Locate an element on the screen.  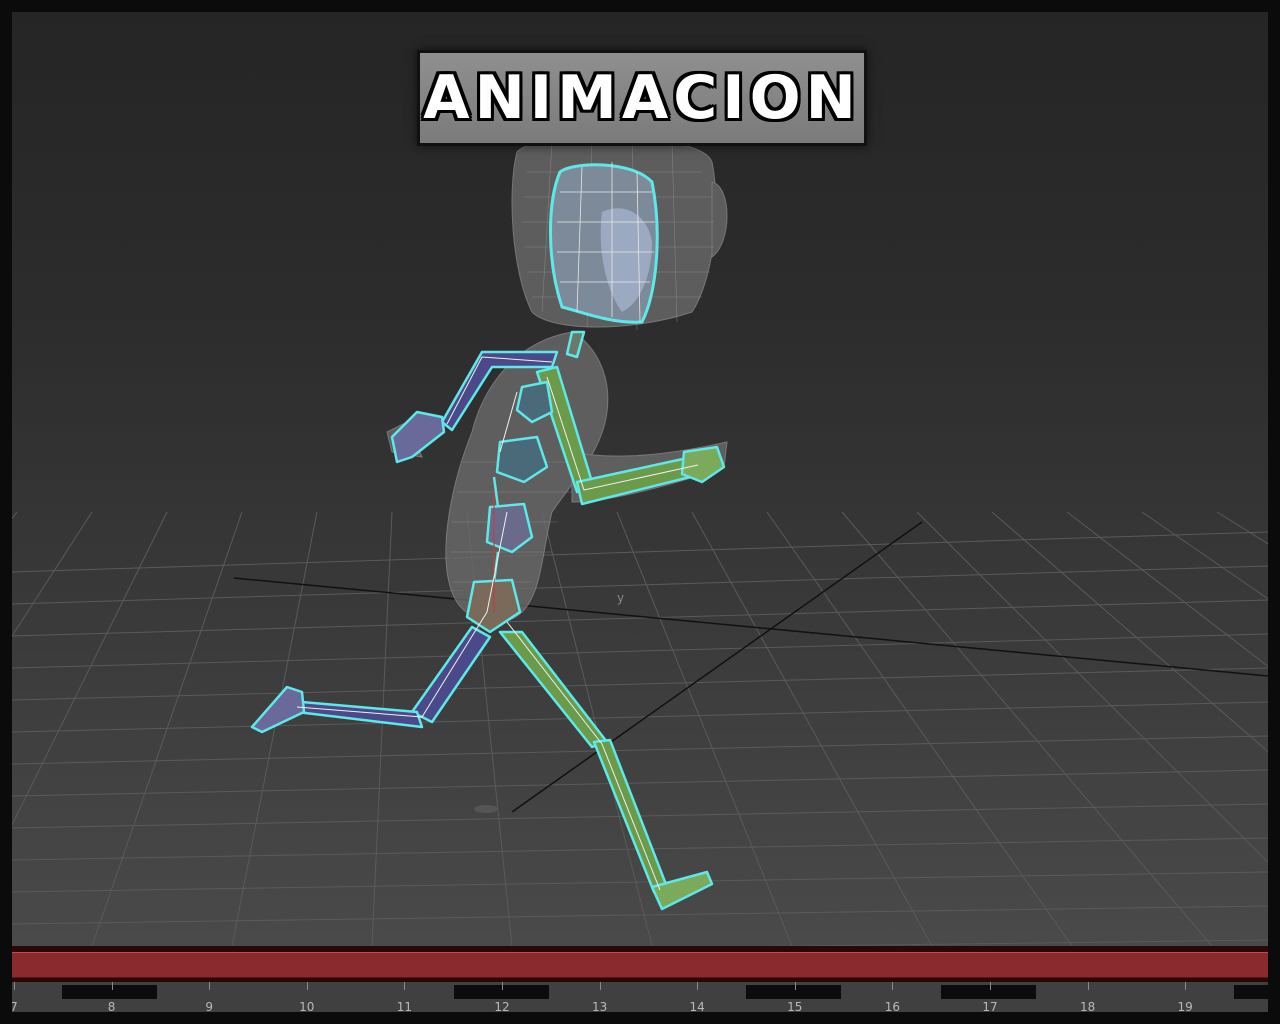
frame-label: 16 is located at coordinates (892, 1006).